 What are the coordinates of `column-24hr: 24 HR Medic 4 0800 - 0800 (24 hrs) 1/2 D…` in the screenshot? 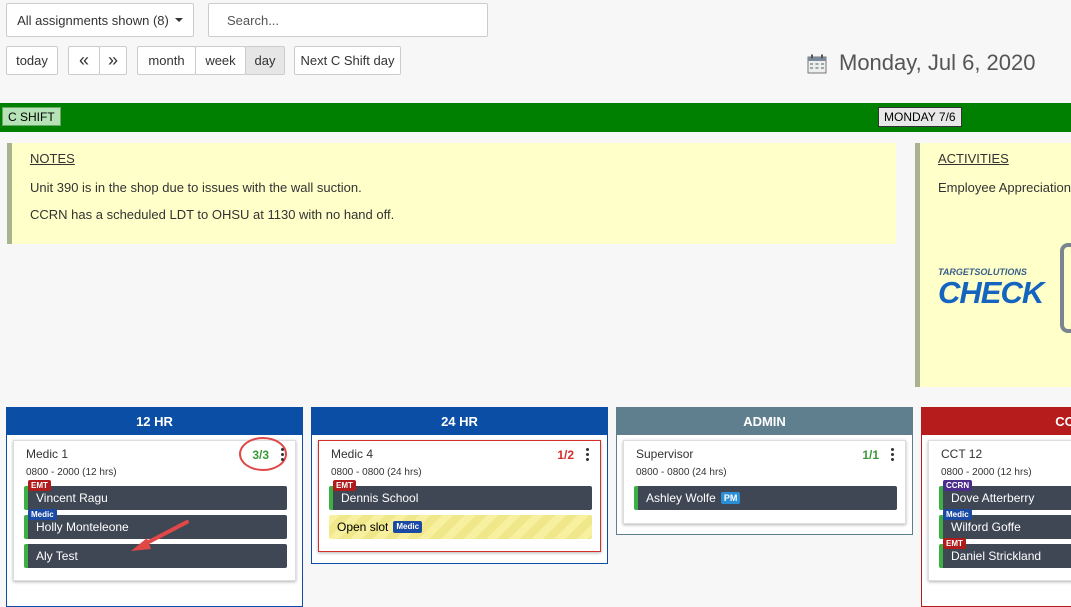 It's located at (459, 485).